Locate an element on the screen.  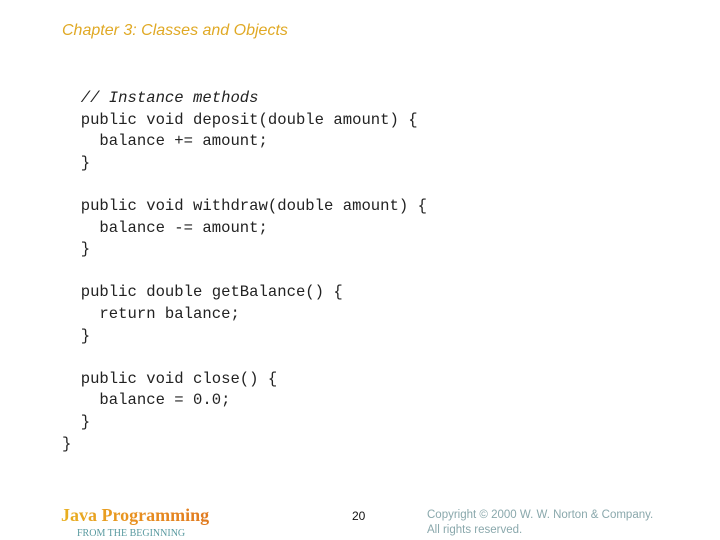
footer-subtitle: FROM THE BEGINNING is located at coordinates (131, 533).